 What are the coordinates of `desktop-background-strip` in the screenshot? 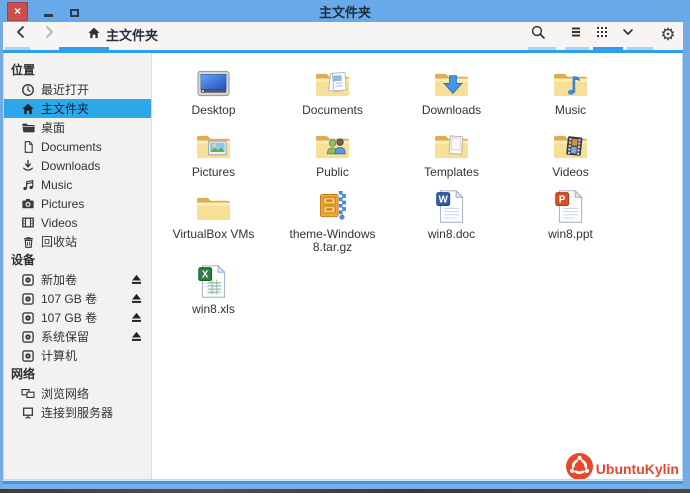 It's located at (345, 491).